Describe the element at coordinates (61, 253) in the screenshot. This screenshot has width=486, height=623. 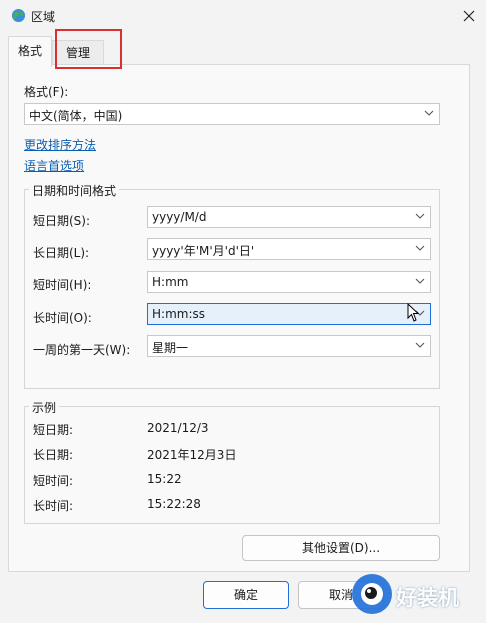
I see `long-date-label: 长日期(L):` at that location.